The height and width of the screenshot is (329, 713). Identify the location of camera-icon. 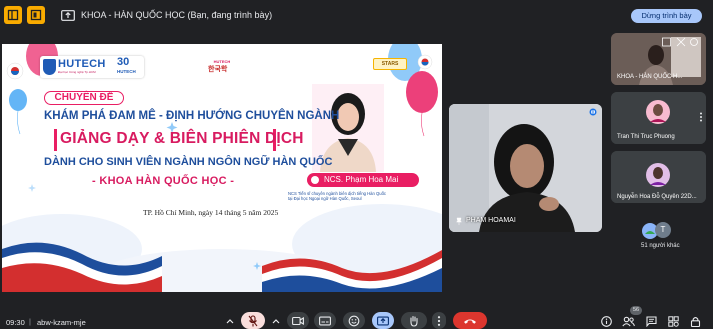
(298, 320).